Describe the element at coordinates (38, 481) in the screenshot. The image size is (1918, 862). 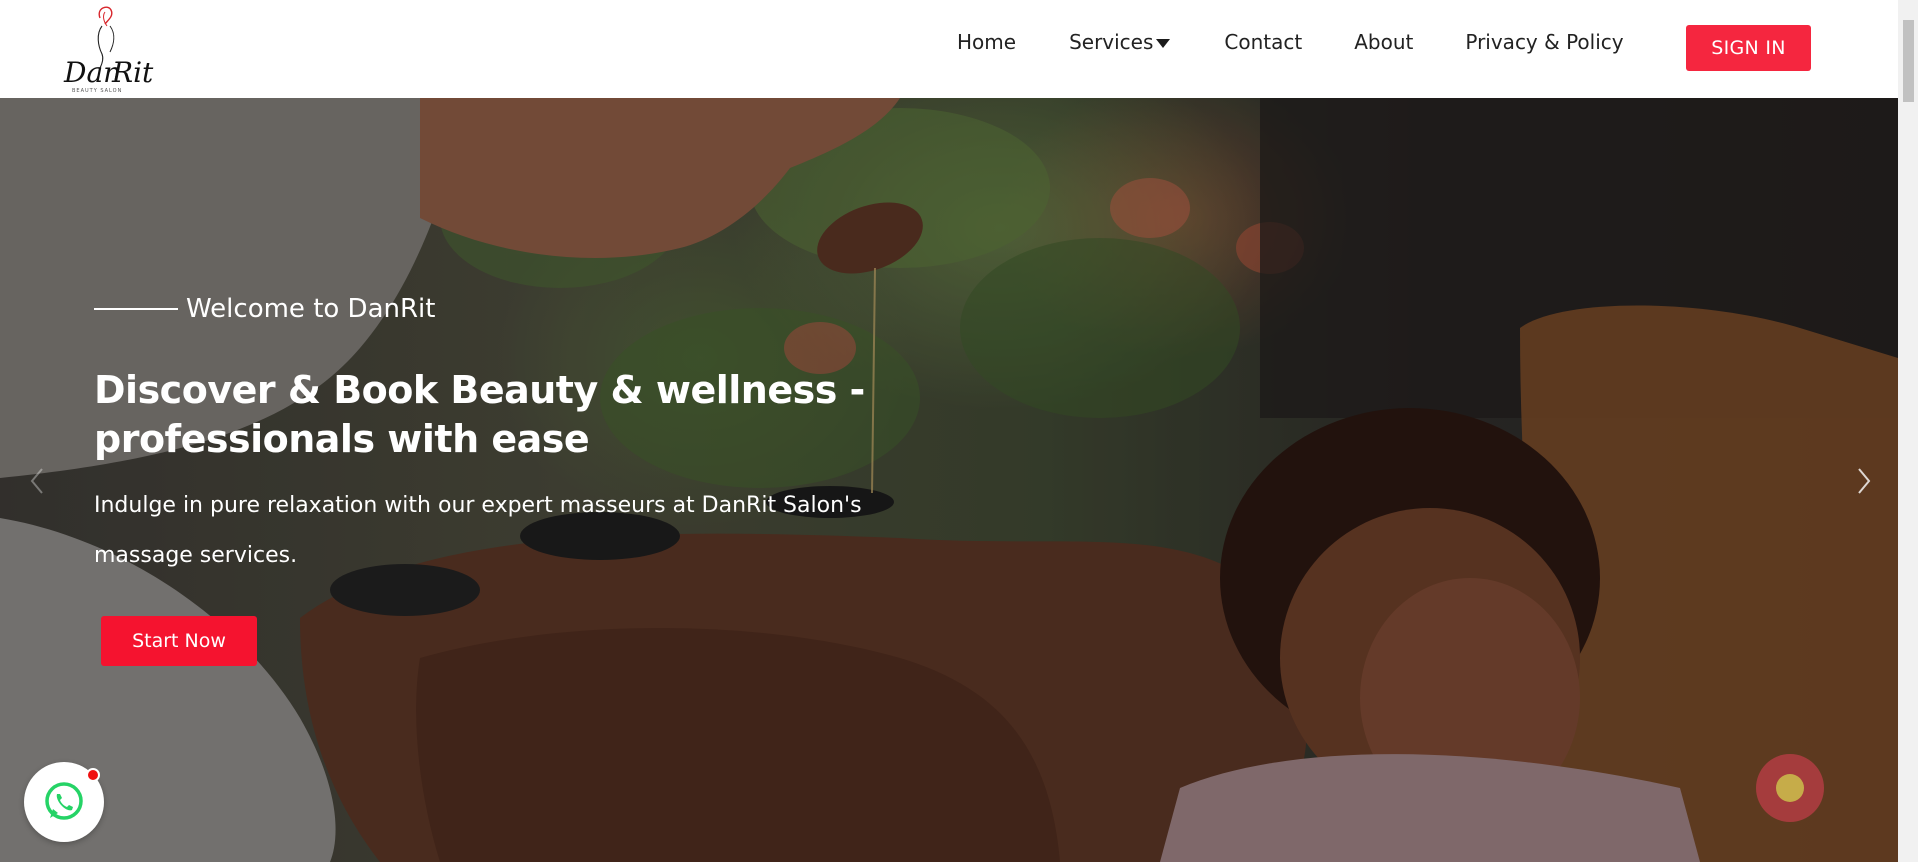
I see `chevron-left-icon` at that location.